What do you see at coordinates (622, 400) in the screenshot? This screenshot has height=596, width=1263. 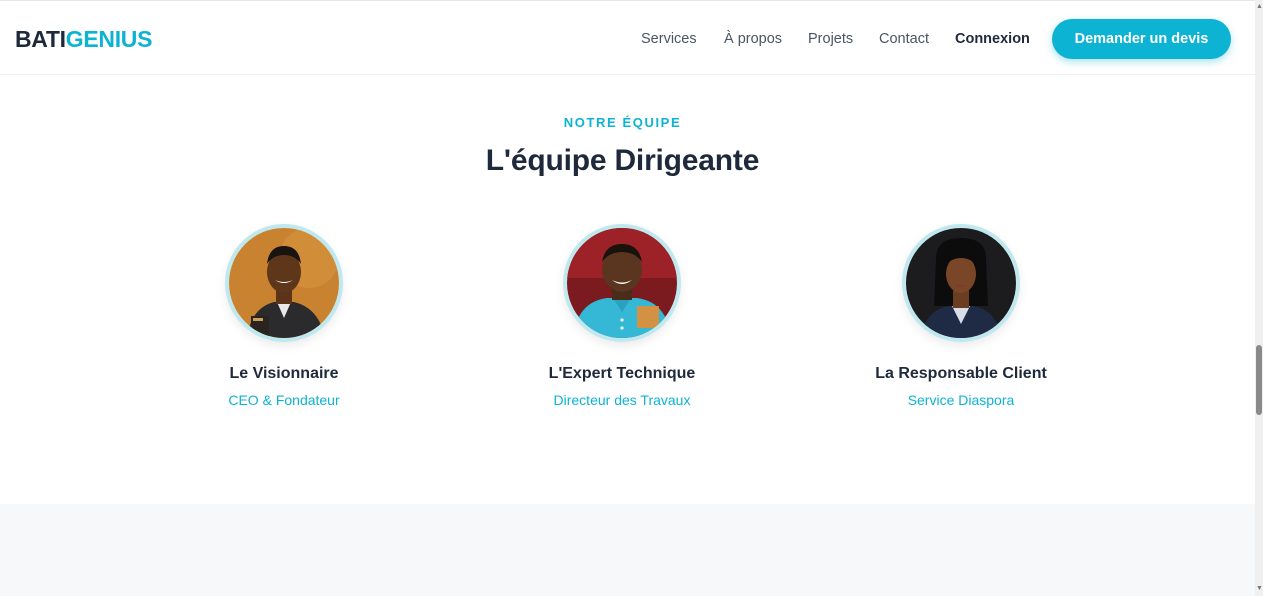 I see `member-role: Directeur des Travaux` at bounding box center [622, 400].